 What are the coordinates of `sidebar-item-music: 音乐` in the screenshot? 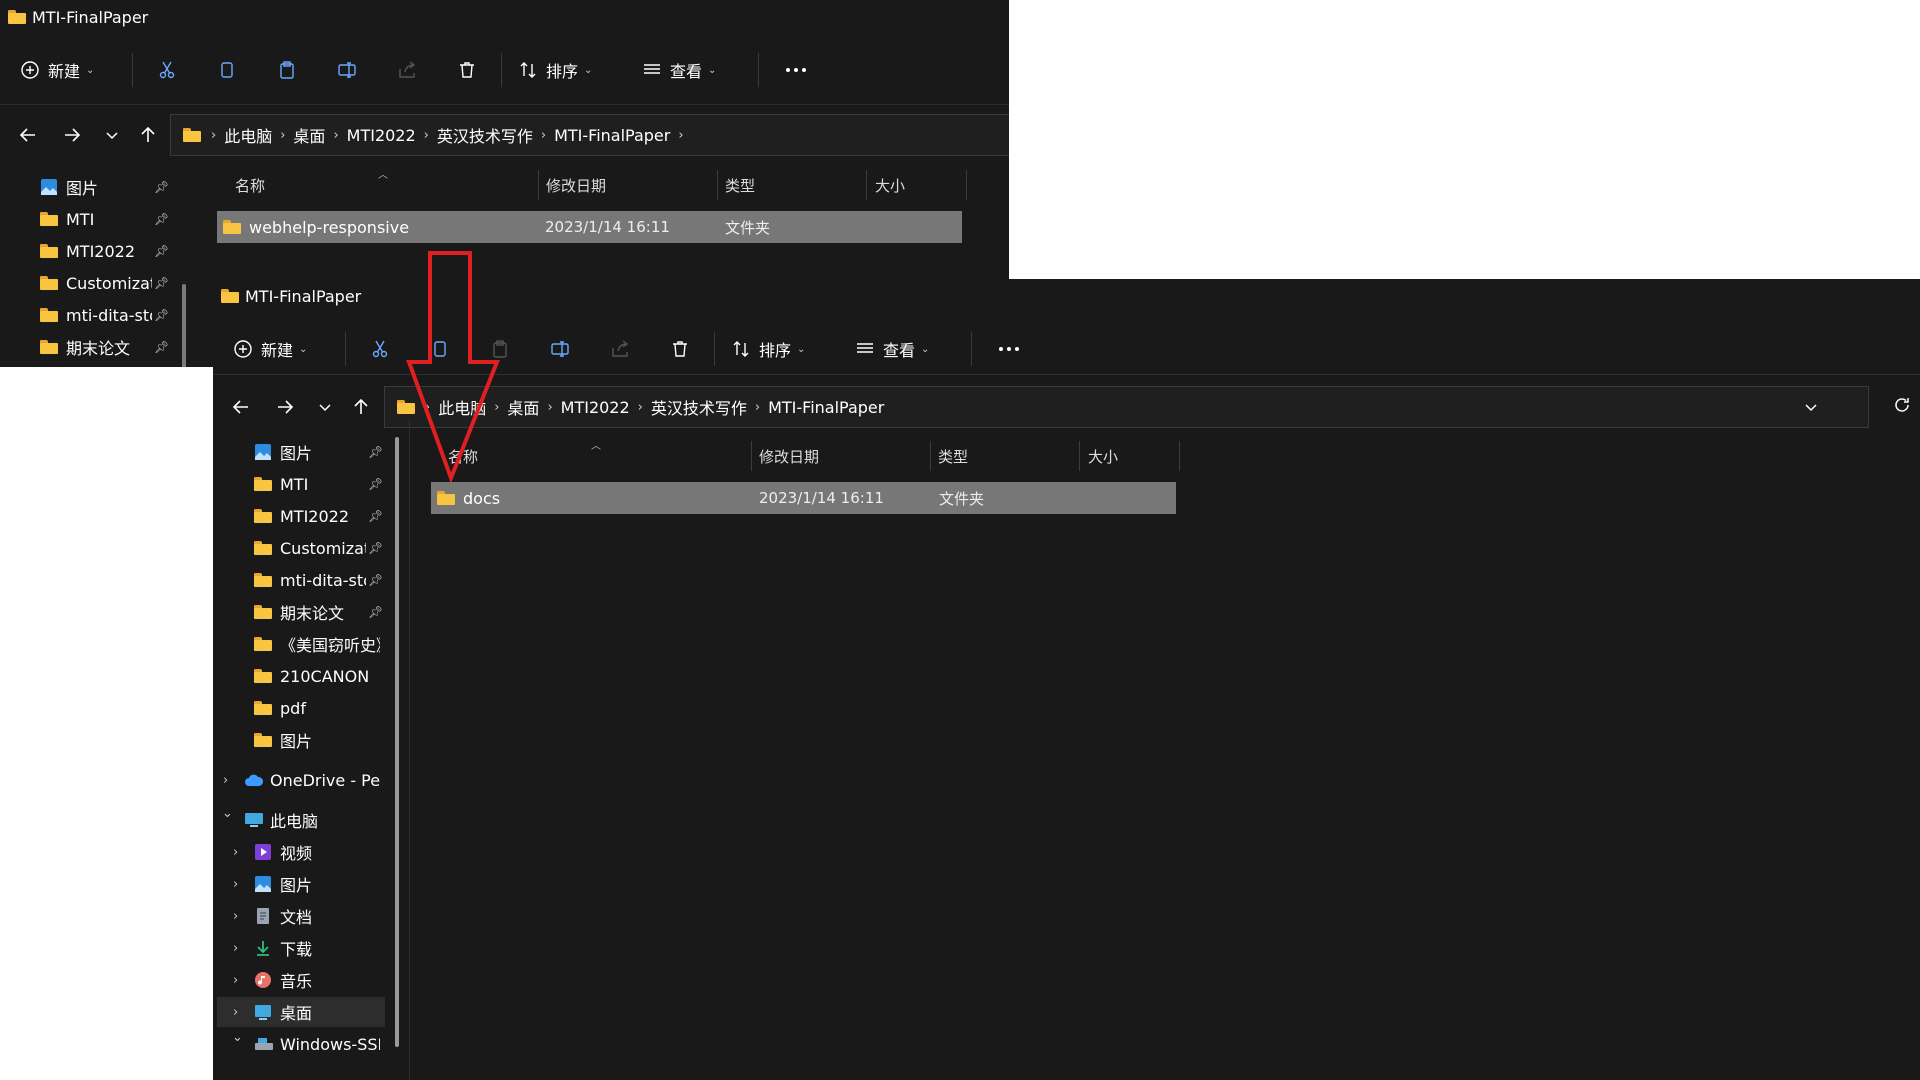 It's located at (283, 980).